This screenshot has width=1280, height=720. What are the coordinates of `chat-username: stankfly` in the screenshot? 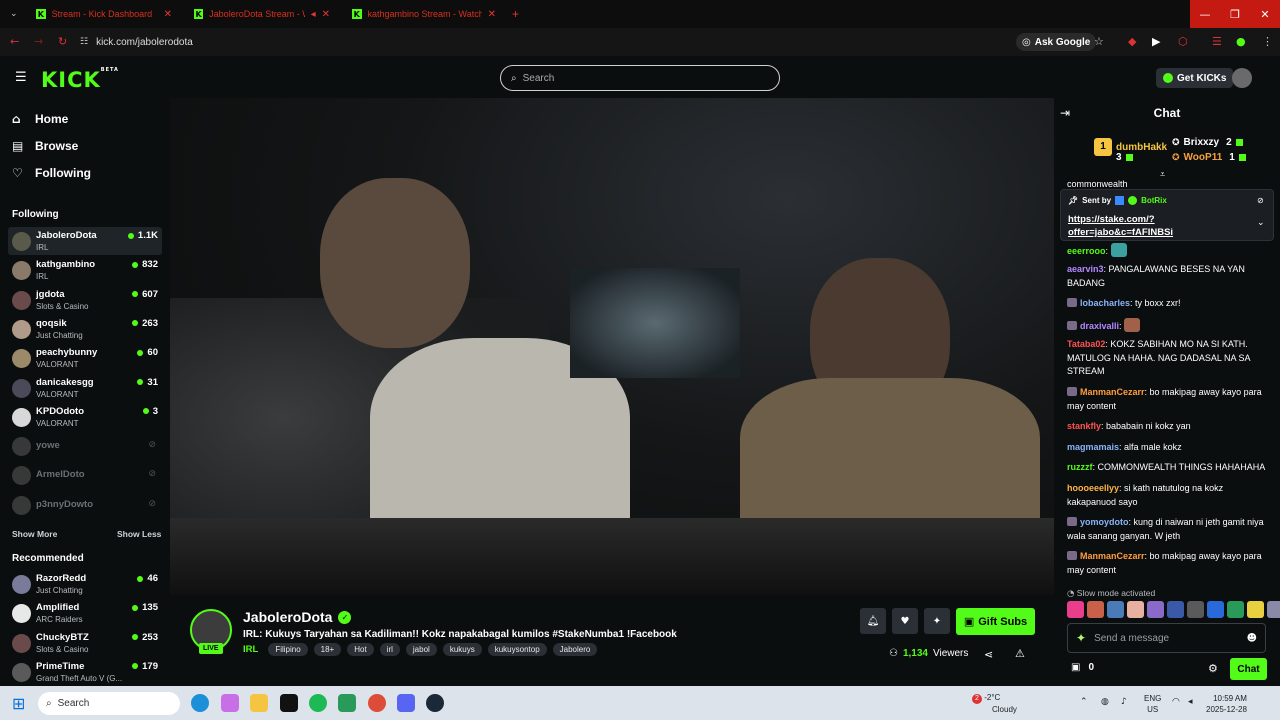 It's located at (1084, 426).